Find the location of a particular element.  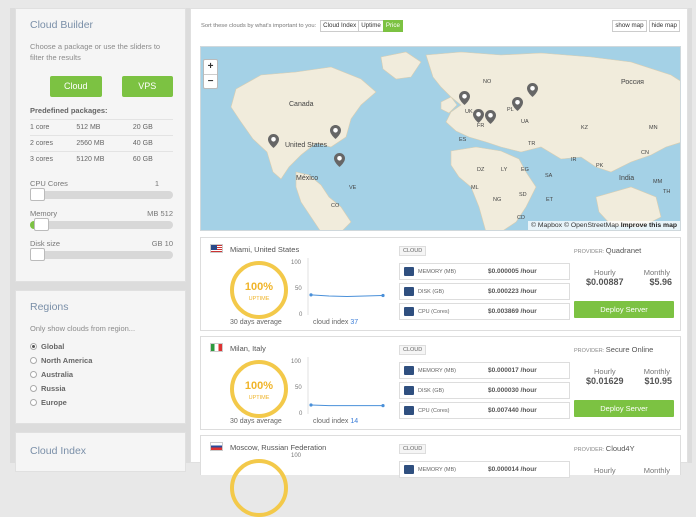

cpu-label: CPU (Cores) is located at coordinates (434, 311).